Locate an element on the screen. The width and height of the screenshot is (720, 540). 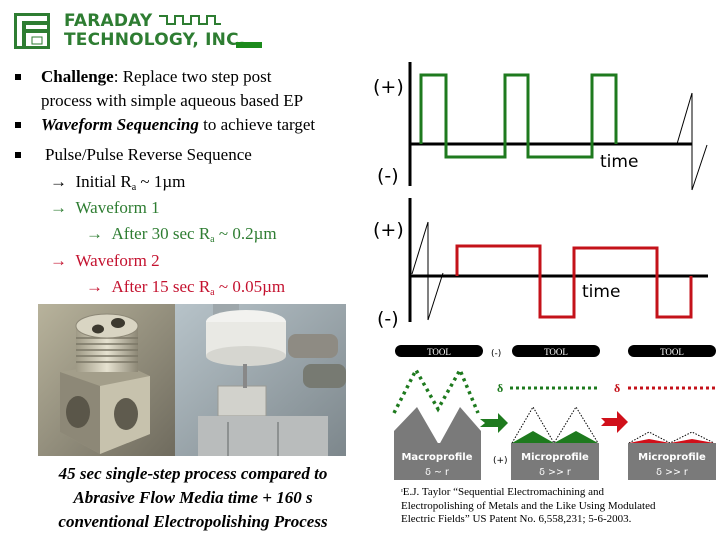
green-arrow-icon is located at coordinates (494, 423).